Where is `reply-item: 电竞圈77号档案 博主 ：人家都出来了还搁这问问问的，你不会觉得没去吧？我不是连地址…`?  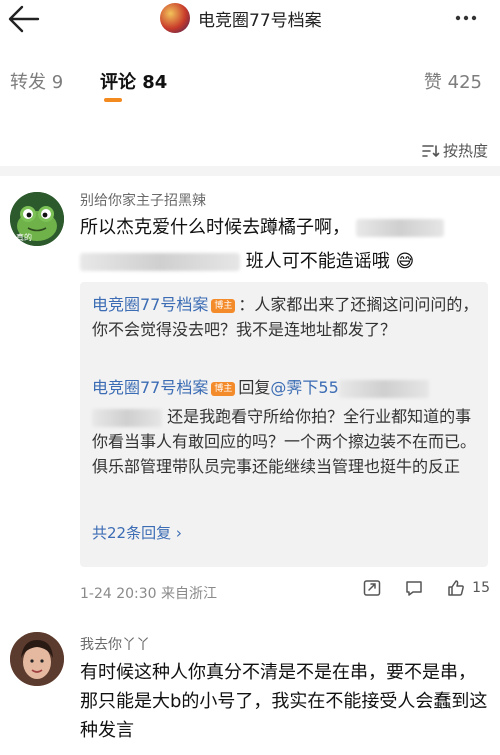
reply-item: 电竞圈77号档案 博主 ：人家都出来了还搁这问问问的，你不会觉得没去吧？我不是连地址… is located at coordinates (287, 317).